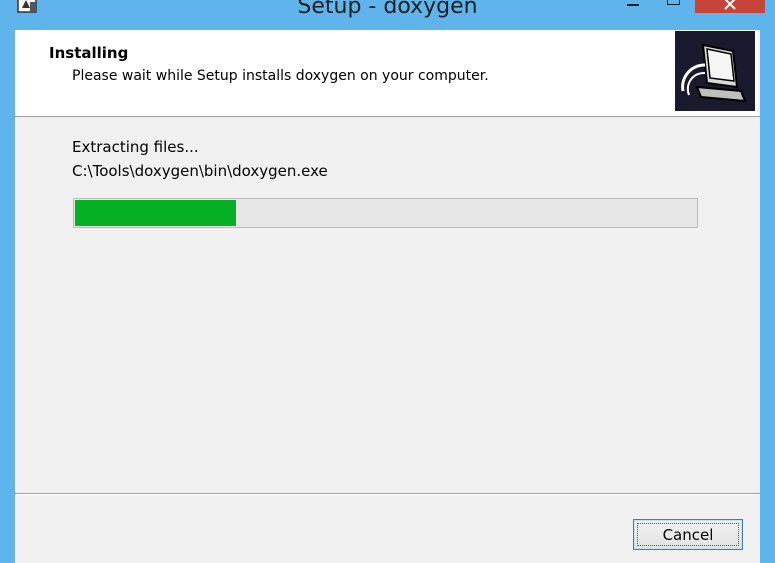 This screenshot has height=563, width=775. Describe the element at coordinates (674, 6) in the screenshot. I see `maximize-button` at that location.